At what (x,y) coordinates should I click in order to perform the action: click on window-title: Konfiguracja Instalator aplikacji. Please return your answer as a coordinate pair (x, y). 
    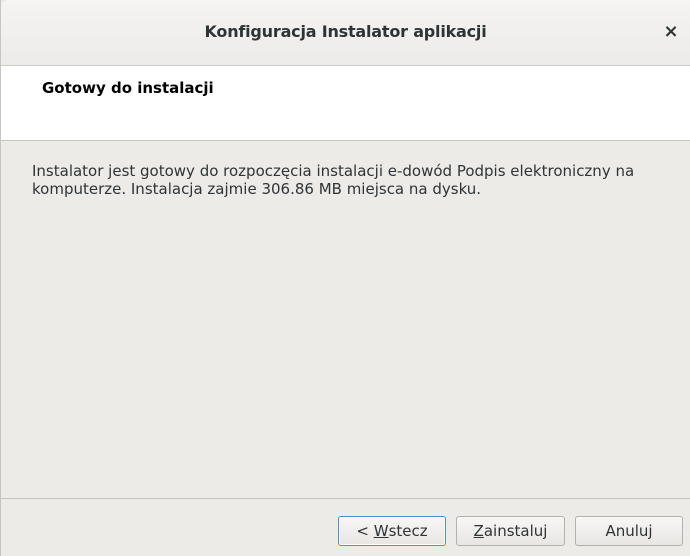
    Looking at the image, I should click on (345, 31).